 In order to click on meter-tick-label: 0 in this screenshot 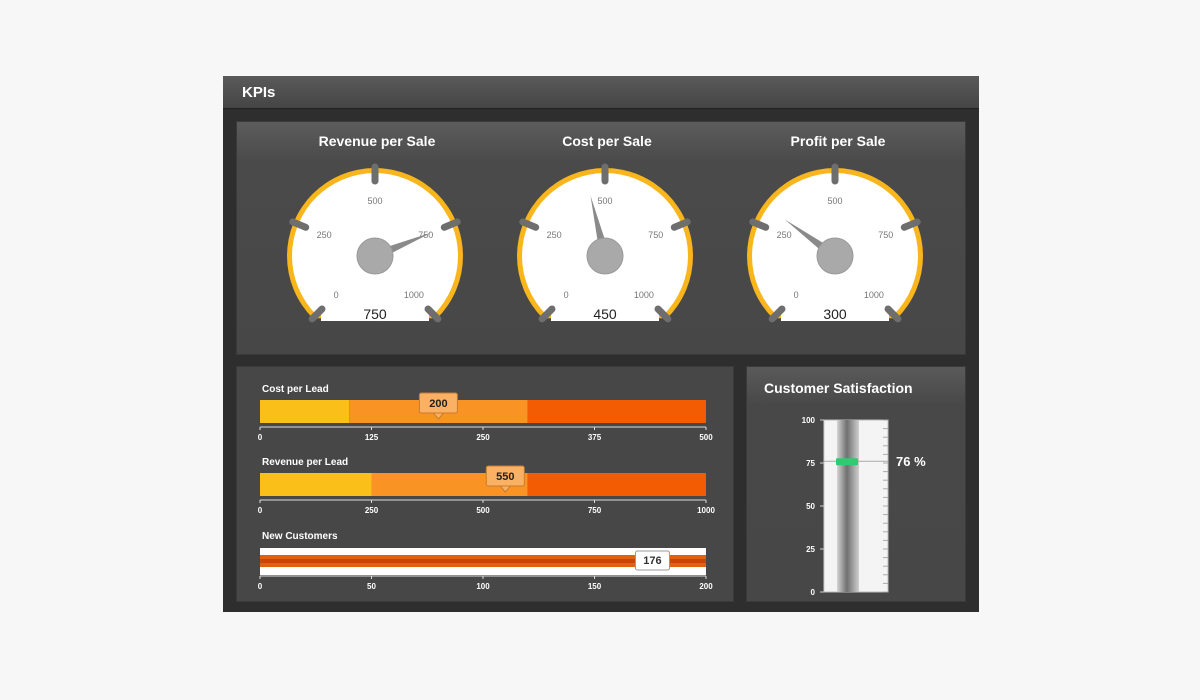, I will do `click(813, 592)`.